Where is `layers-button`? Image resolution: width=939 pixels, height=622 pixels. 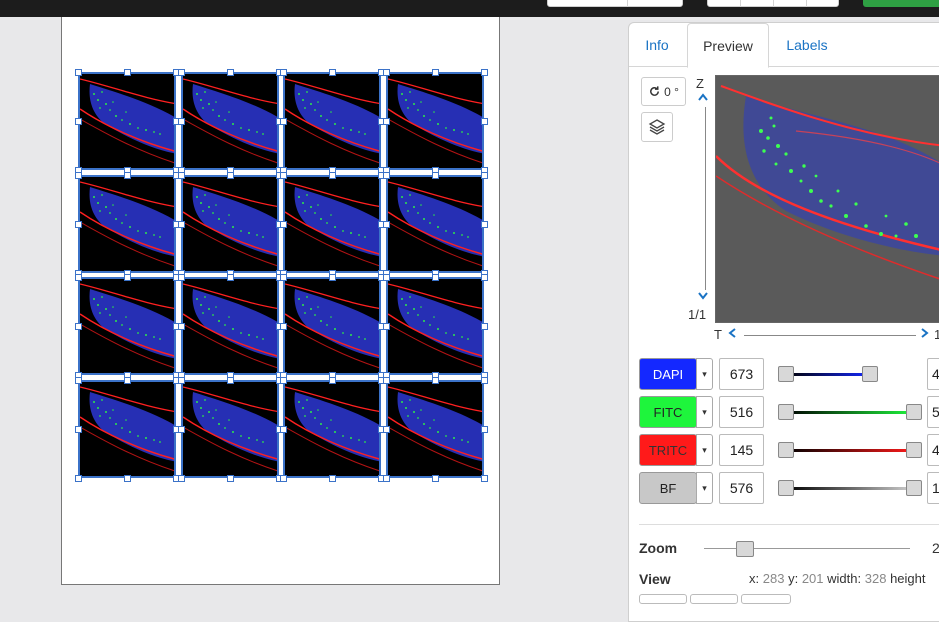 layers-button is located at coordinates (657, 127).